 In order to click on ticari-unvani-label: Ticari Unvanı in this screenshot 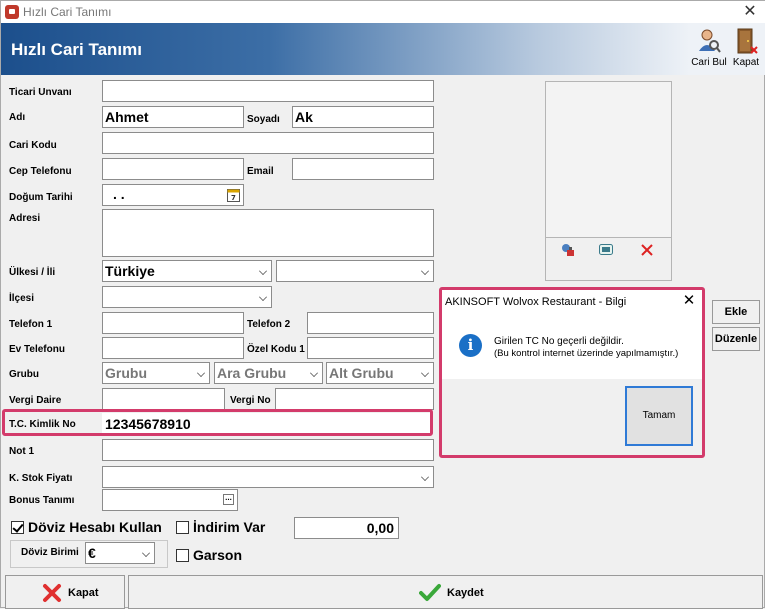, I will do `click(40, 92)`.